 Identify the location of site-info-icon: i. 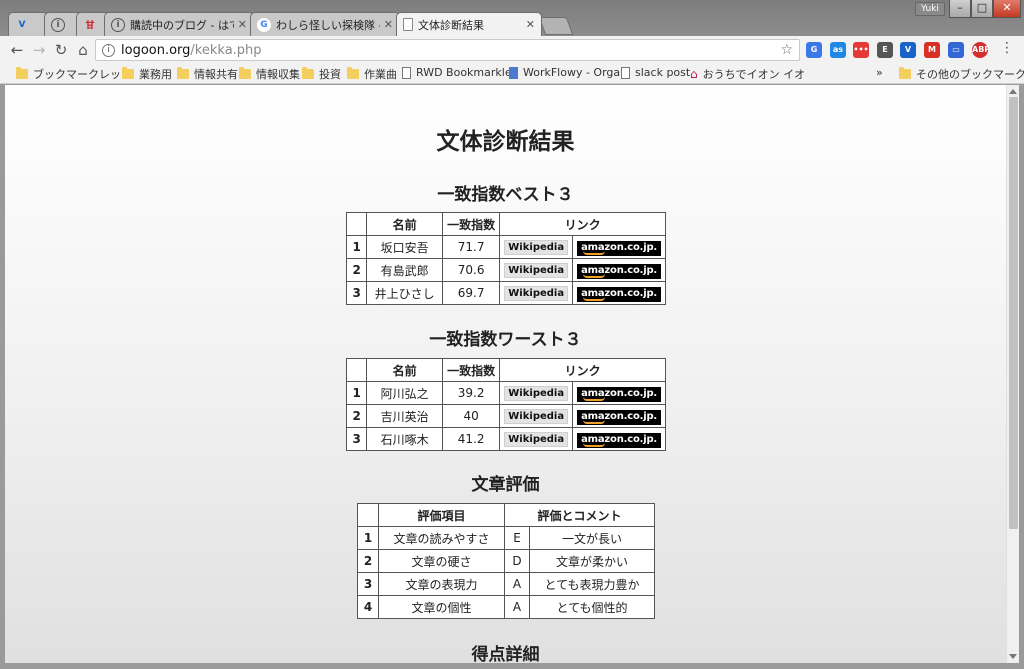
(108, 50).